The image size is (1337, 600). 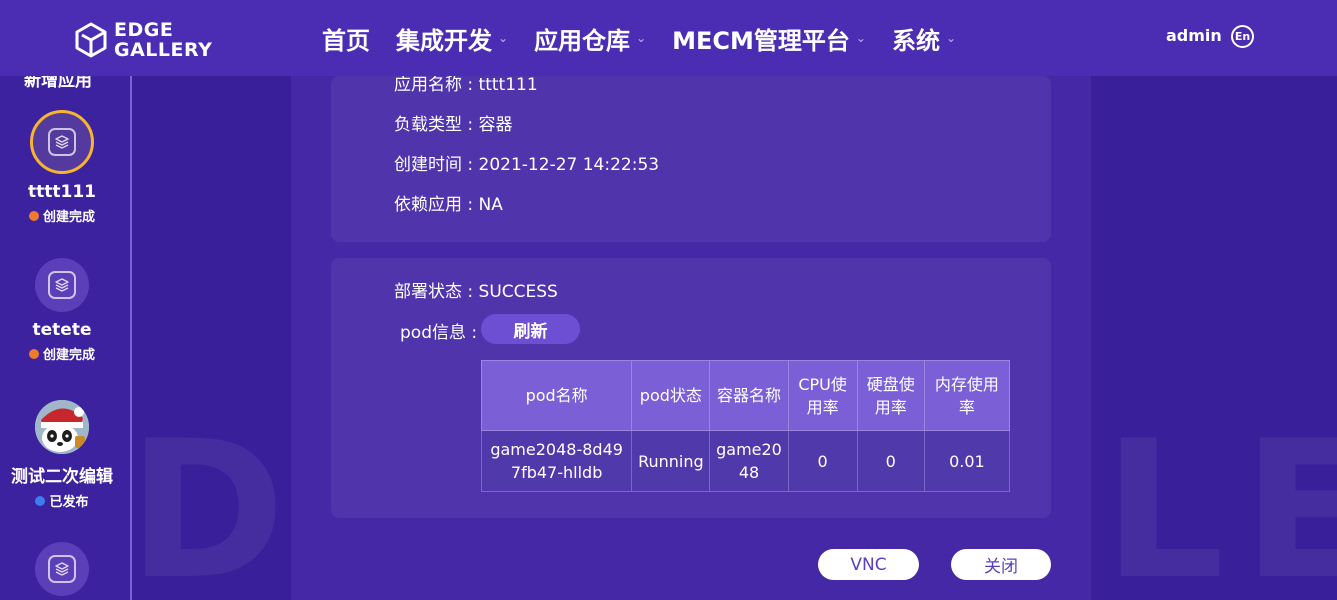 What do you see at coordinates (556, 395) in the screenshot?
I see `col-pod-name: pod名称` at bounding box center [556, 395].